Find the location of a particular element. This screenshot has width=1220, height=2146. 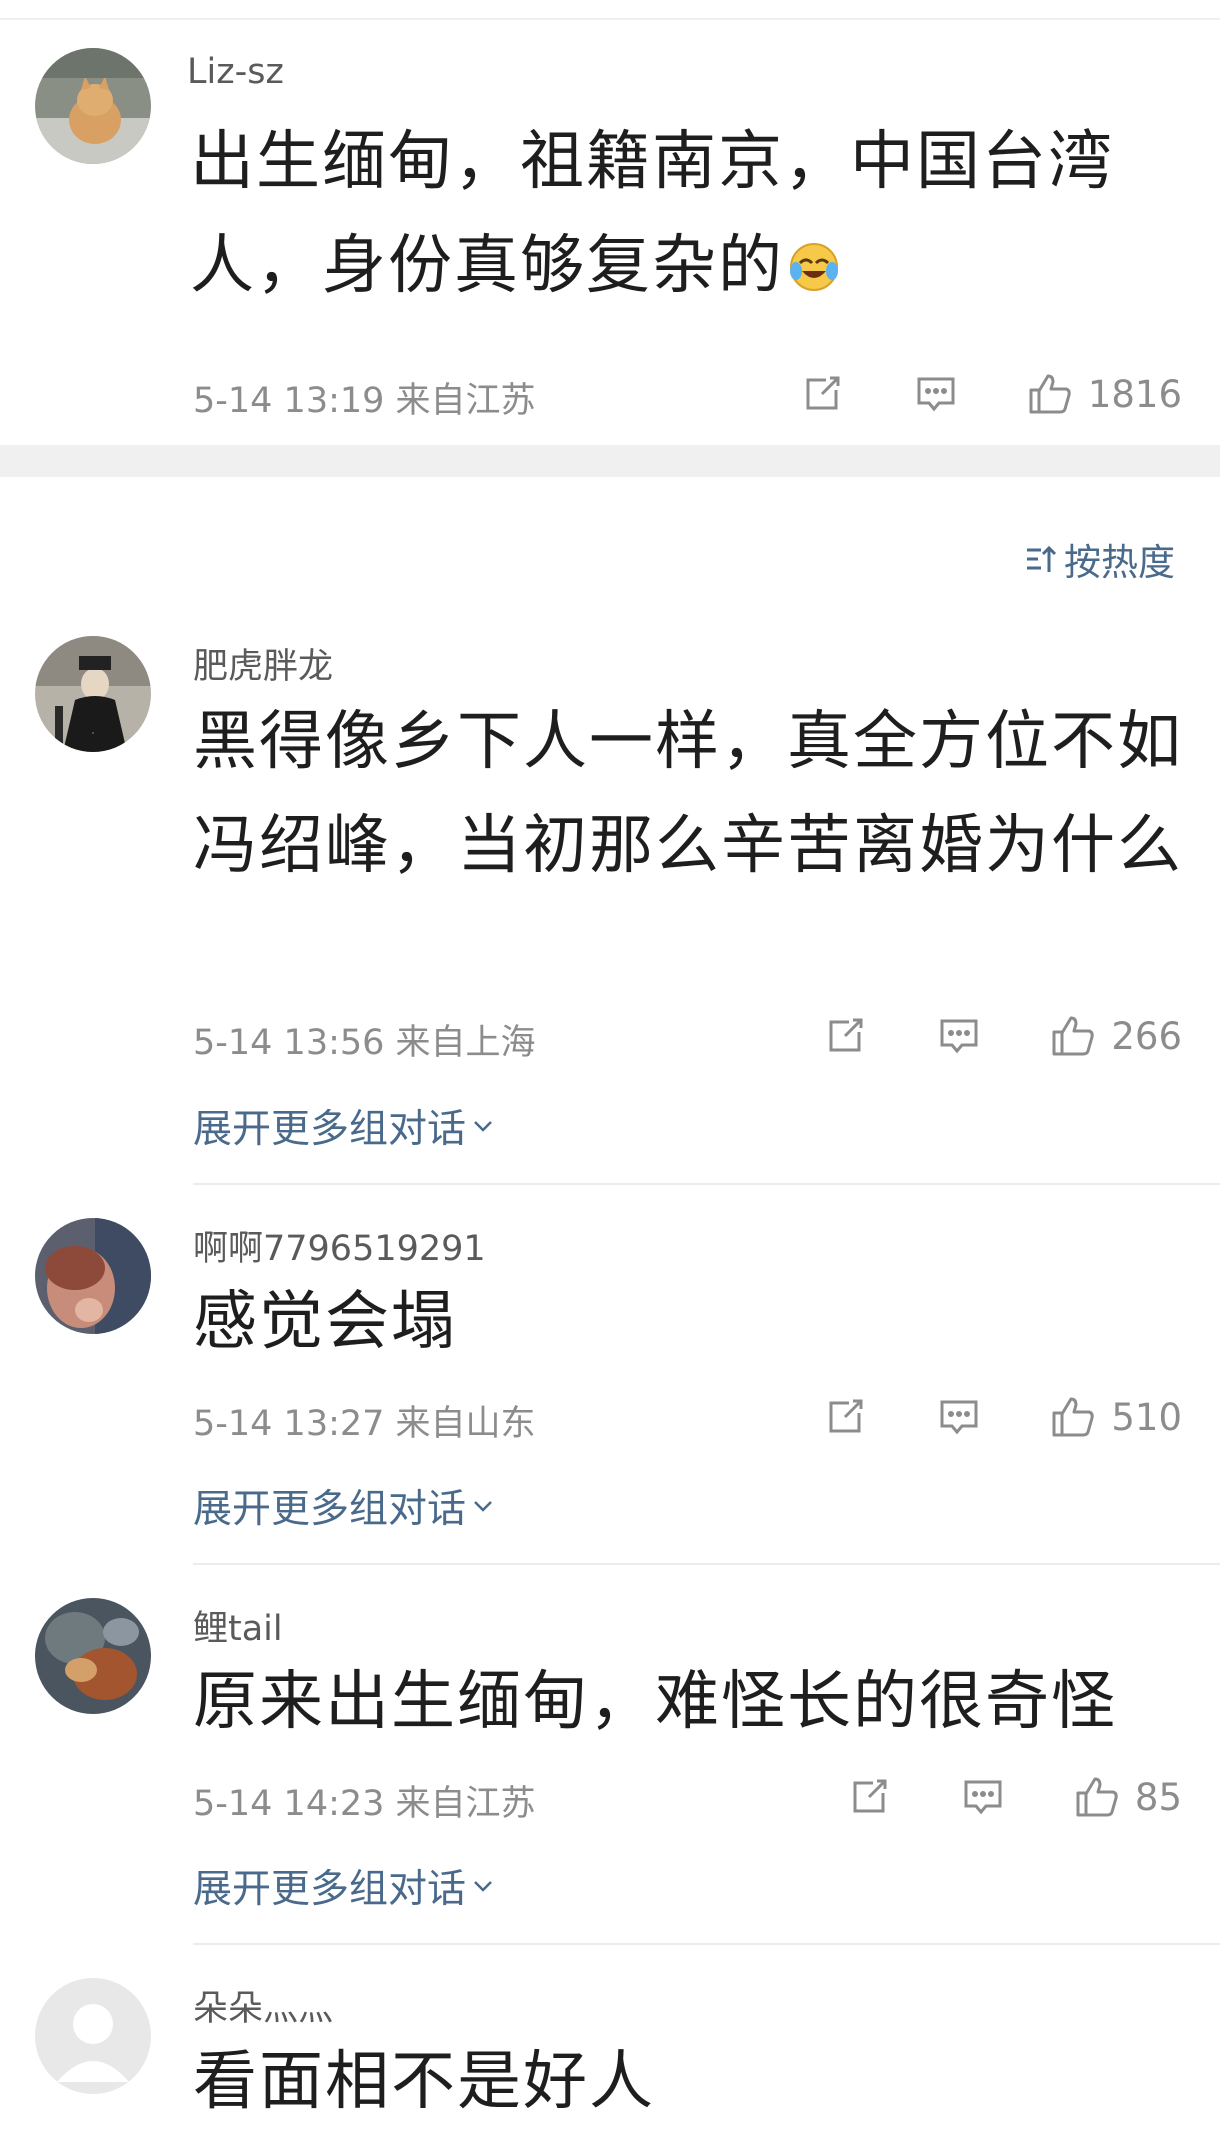

comment-actions: 510 is located at coordinates (1001, 1417).